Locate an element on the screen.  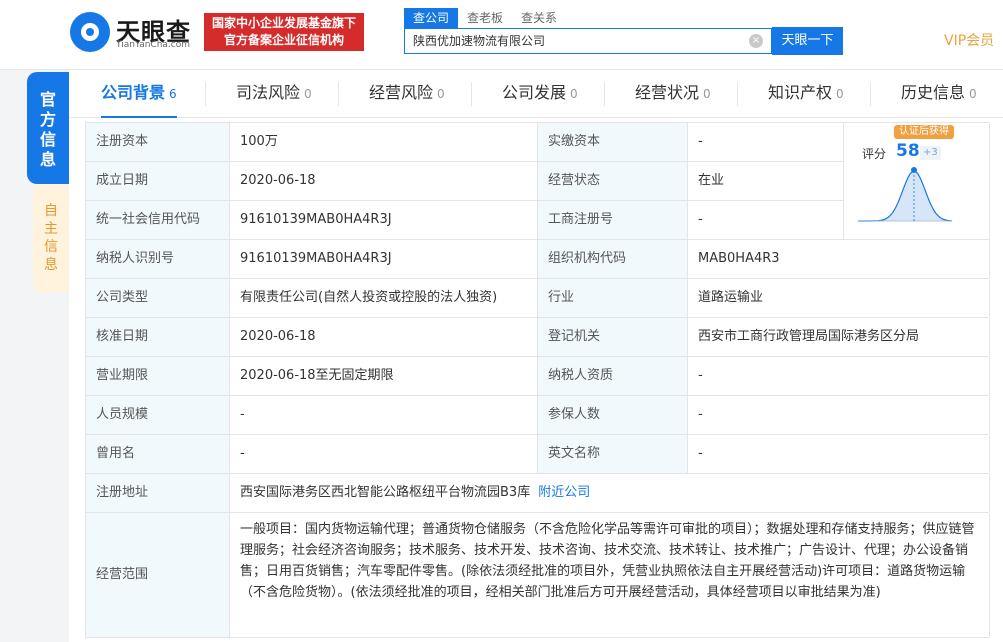
distribution-area is located at coordinates (905, 196).